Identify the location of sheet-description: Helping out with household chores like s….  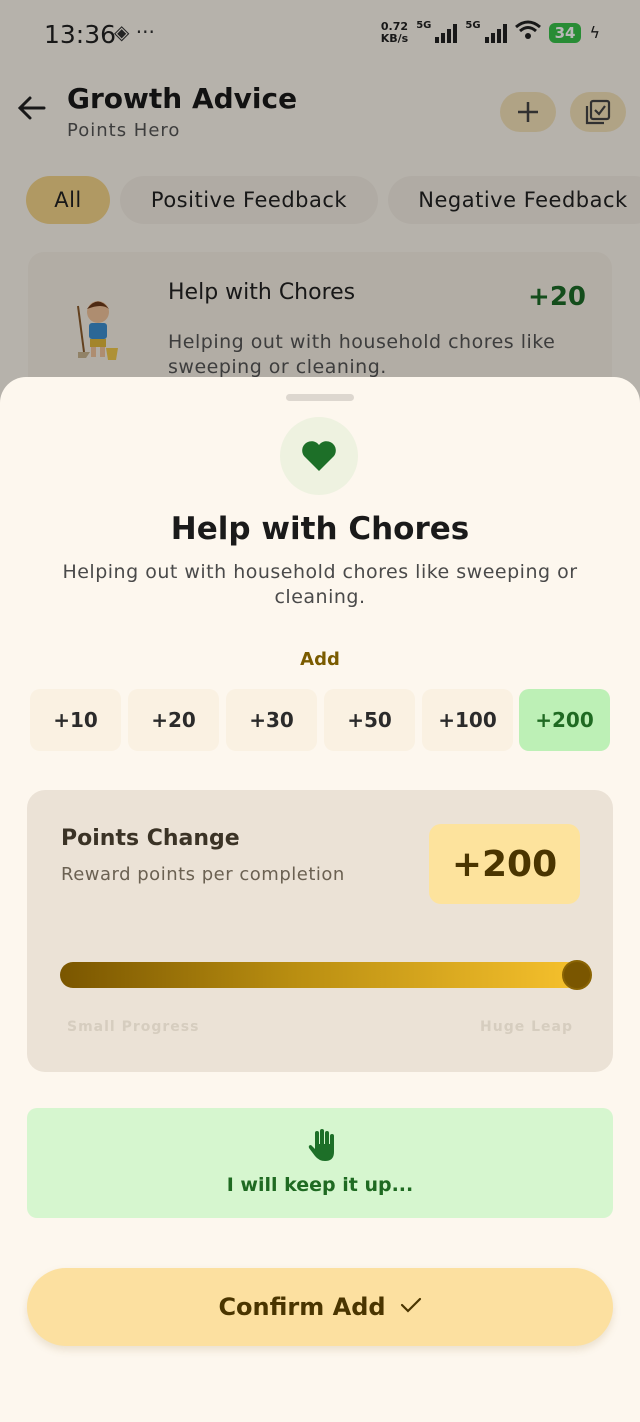
(320, 584).